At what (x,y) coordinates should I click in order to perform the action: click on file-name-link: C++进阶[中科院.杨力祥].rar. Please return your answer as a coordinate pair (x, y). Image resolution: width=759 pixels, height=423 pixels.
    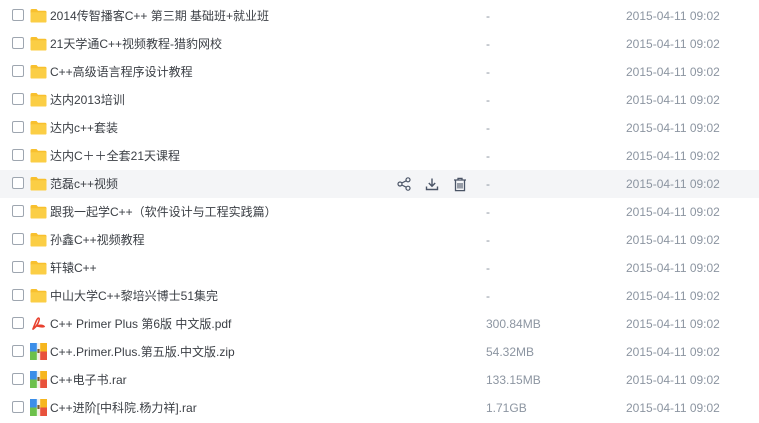
    Looking at the image, I should click on (123, 408).